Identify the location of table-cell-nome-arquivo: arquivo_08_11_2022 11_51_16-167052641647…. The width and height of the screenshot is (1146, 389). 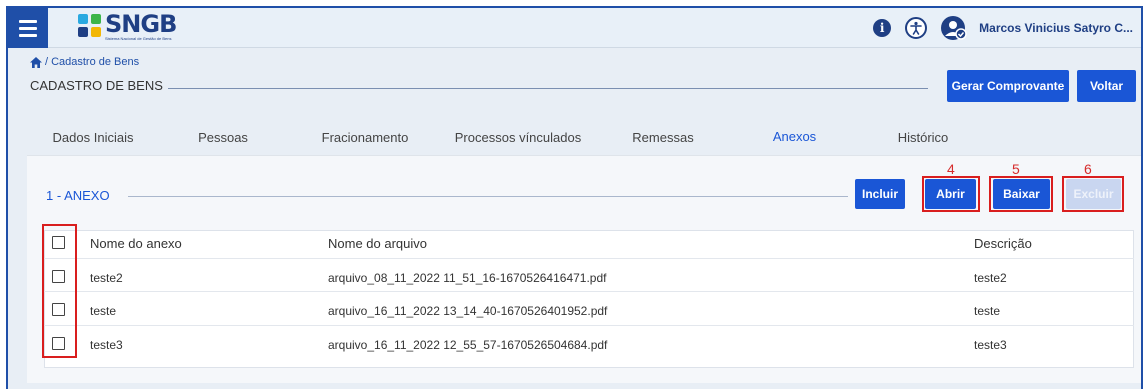
(467, 278).